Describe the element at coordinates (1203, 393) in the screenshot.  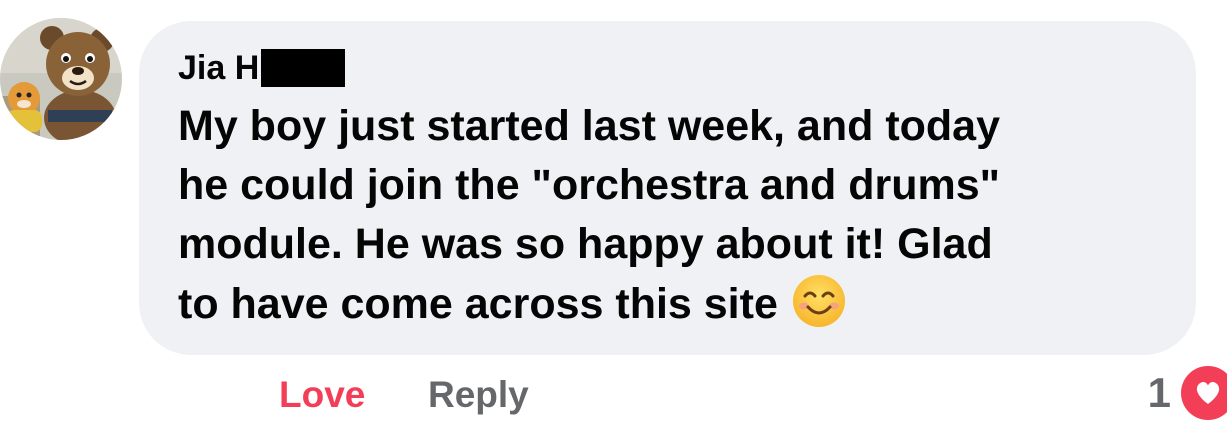
I see `love-heart-icon` at that location.